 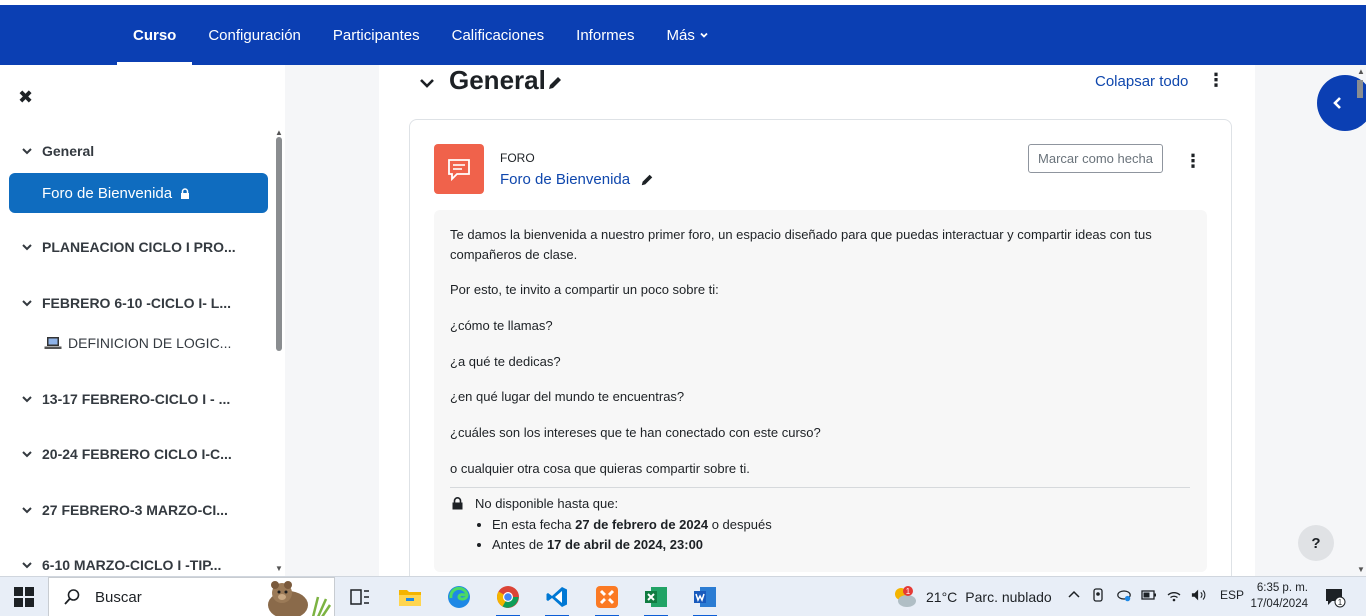 What do you see at coordinates (1074, 595) in the screenshot?
I see `chevron-up-icon` at bounding box center [1074, 595].